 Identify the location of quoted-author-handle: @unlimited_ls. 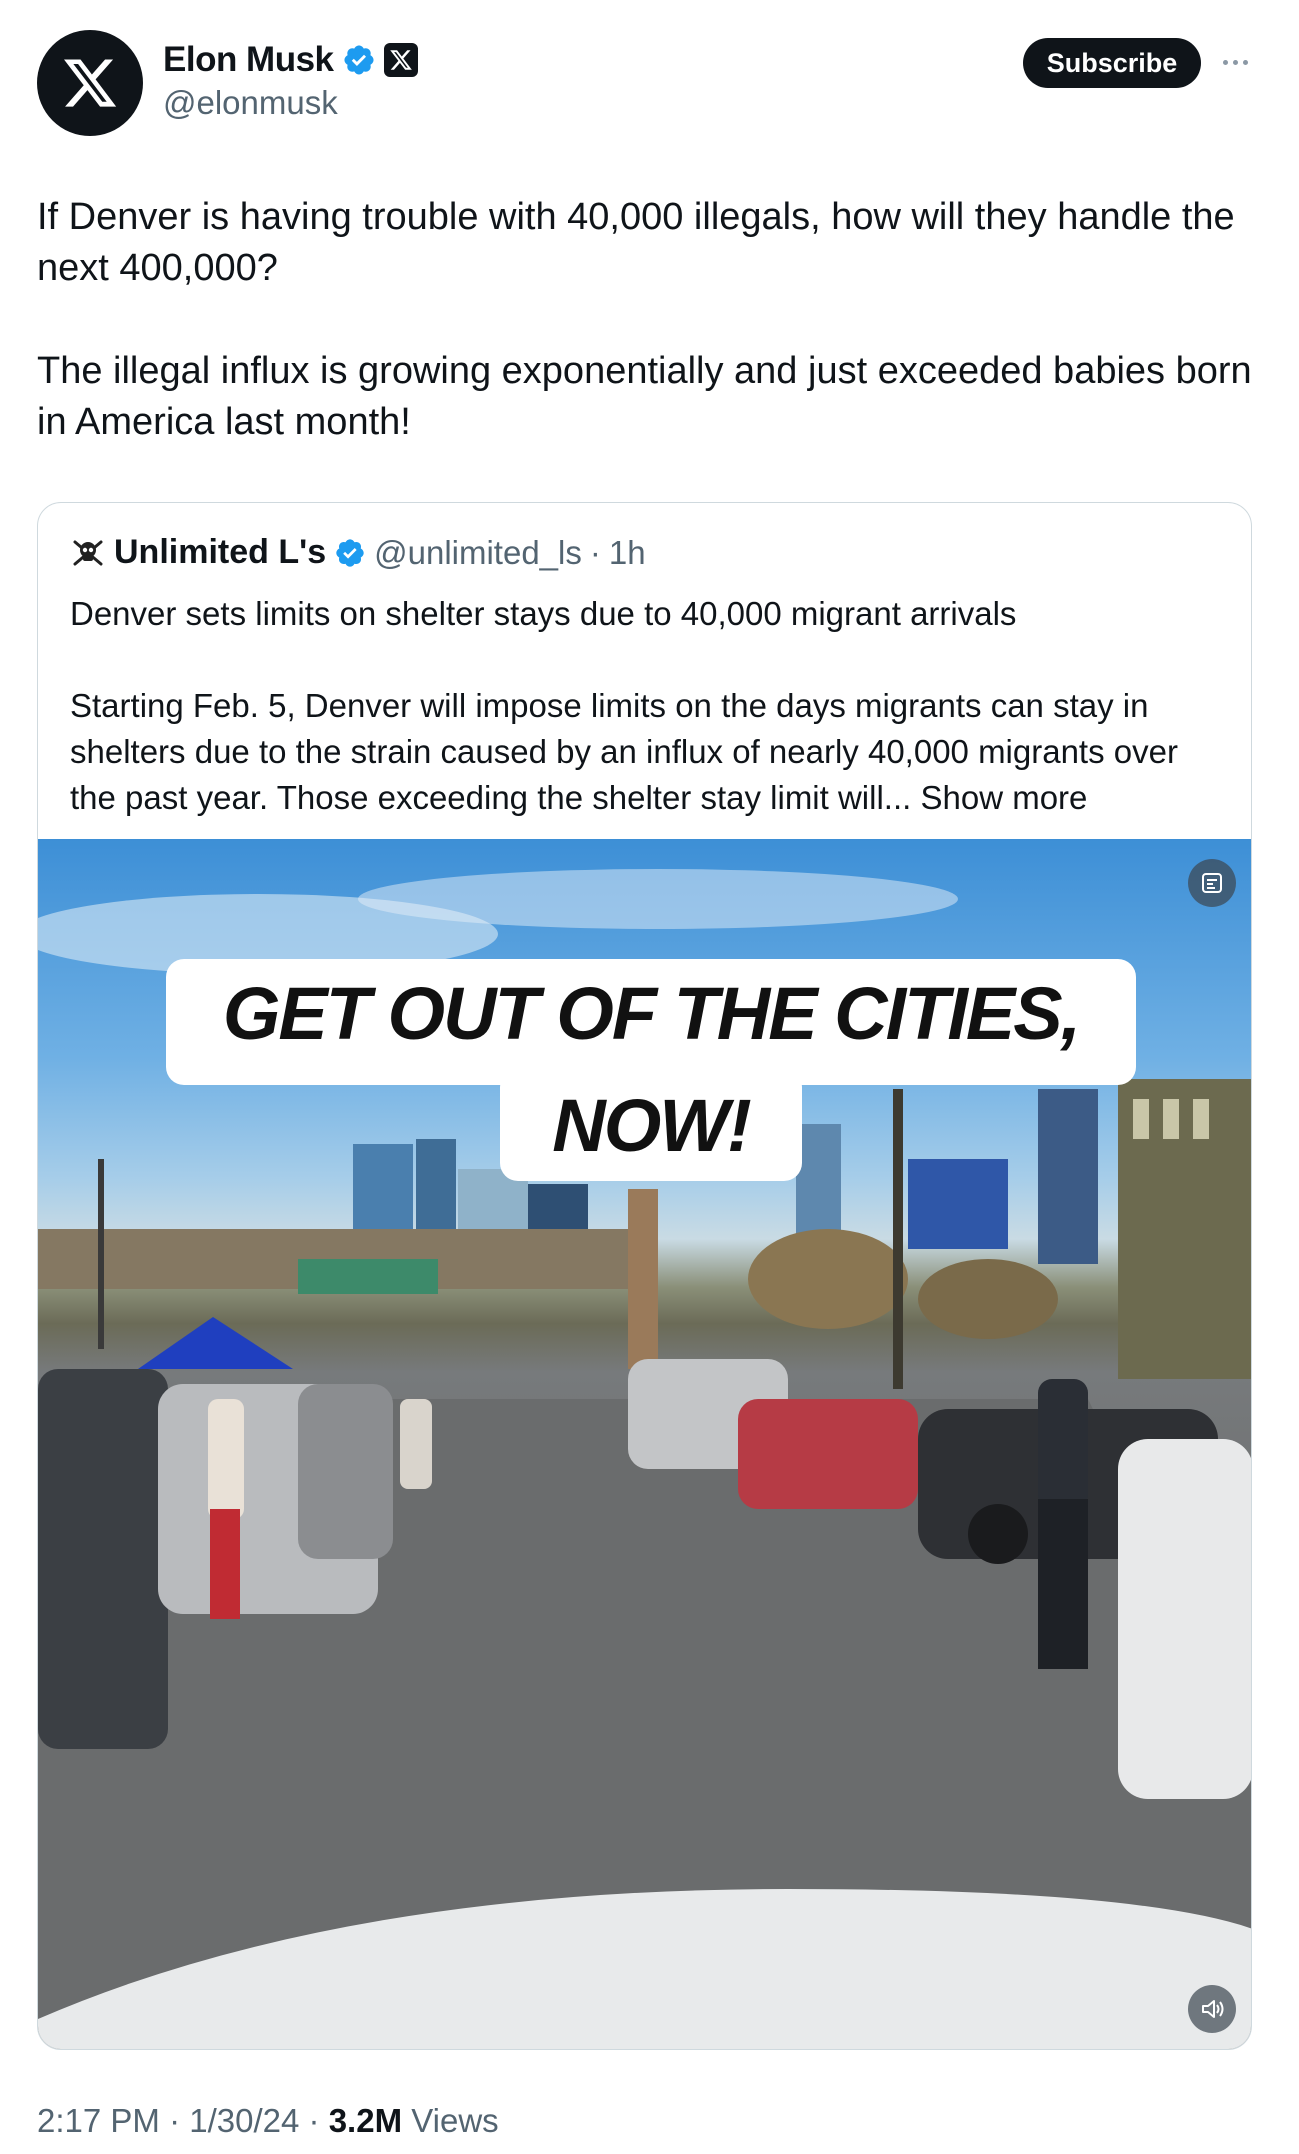
(478, 553).